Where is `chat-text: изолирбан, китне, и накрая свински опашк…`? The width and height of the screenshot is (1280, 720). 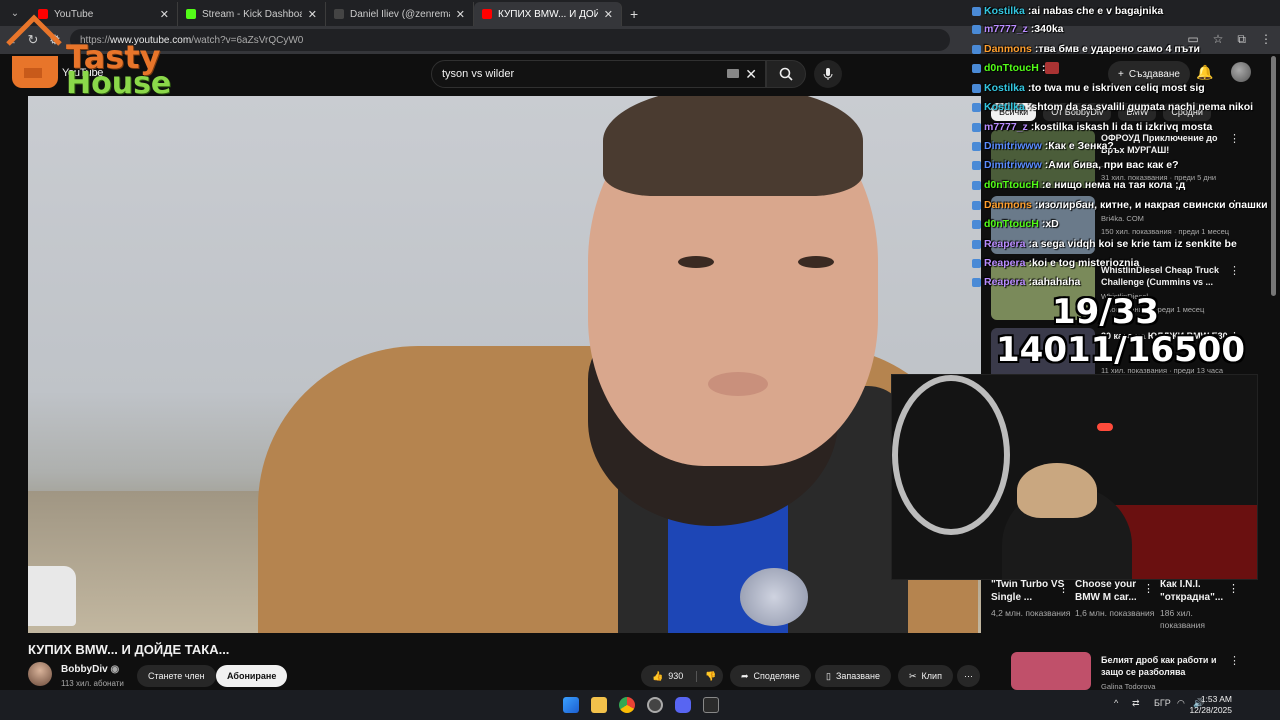
chat-text: изолирбан, китне, и накрая свински опашк… is located at coordinates (1153, 205).